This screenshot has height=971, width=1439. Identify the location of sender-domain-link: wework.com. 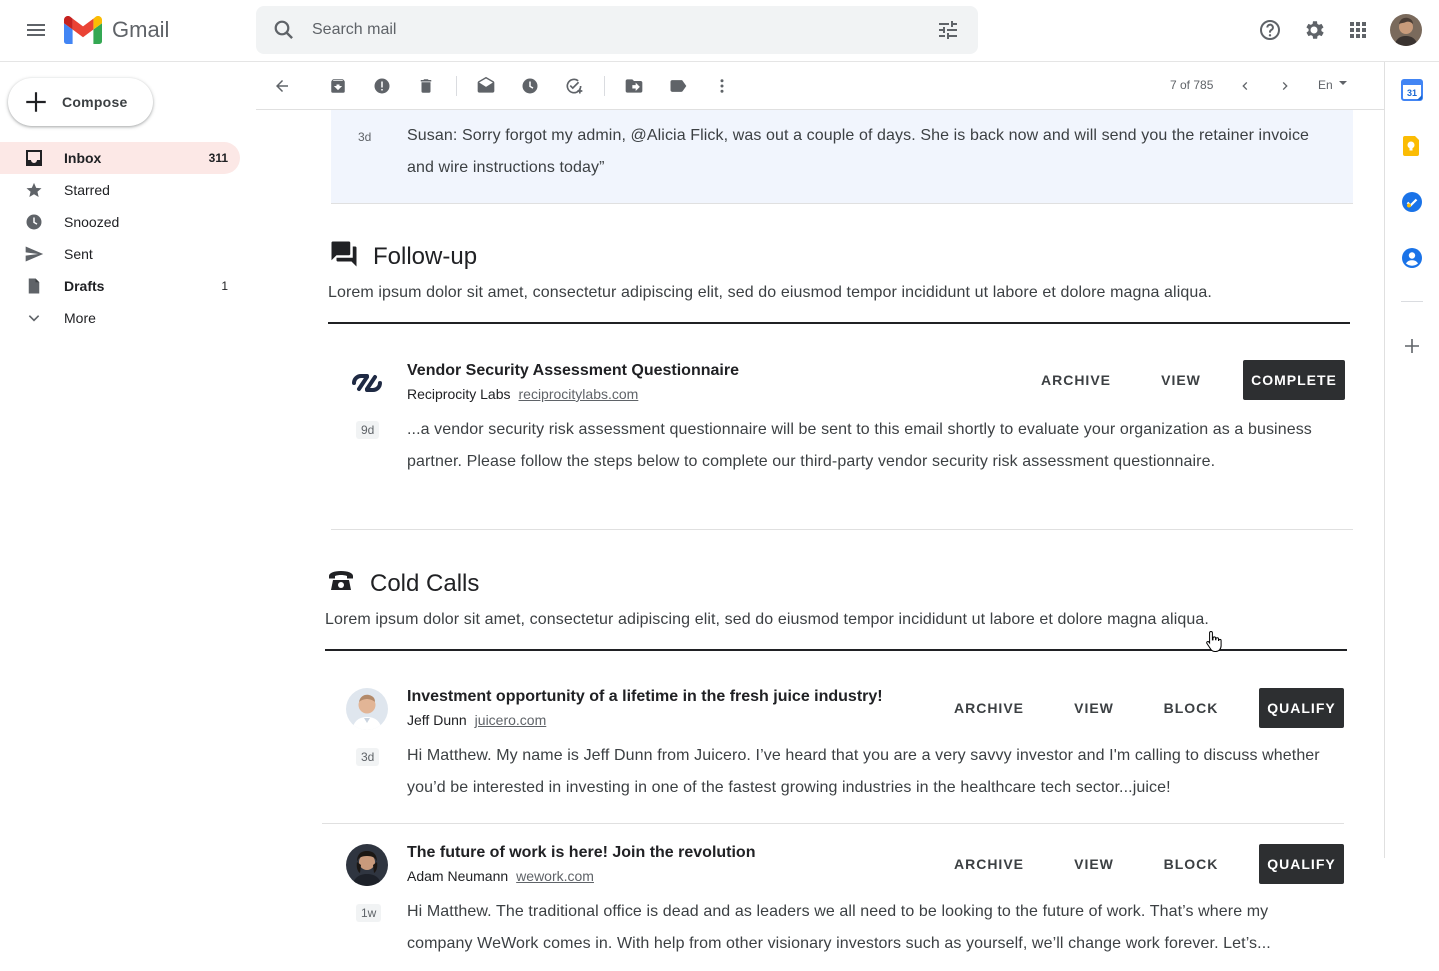
(555, 876).